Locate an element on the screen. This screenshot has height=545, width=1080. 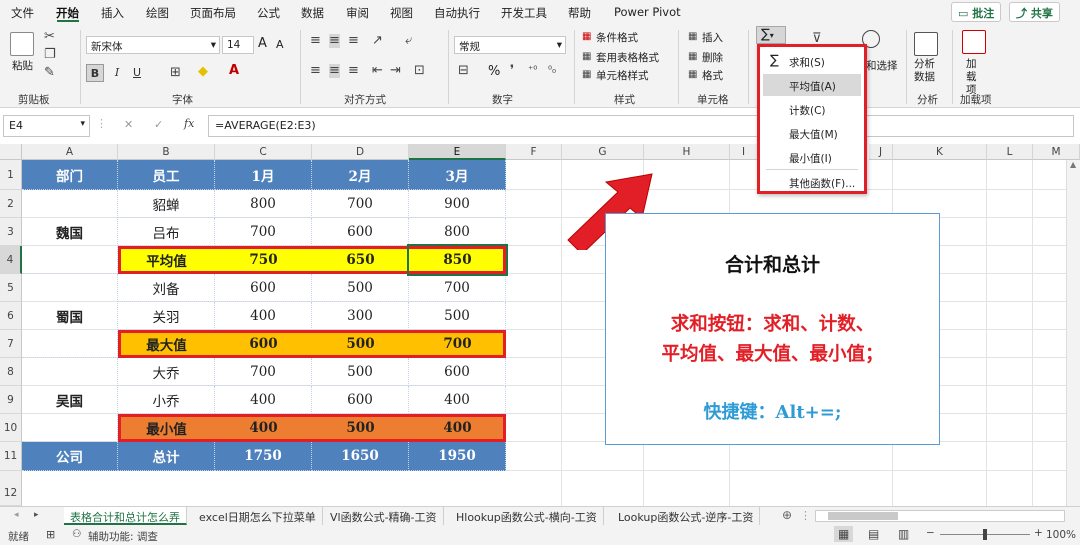
font-name-select: 新宋体 ▾ is located at coordinates (153, 45).